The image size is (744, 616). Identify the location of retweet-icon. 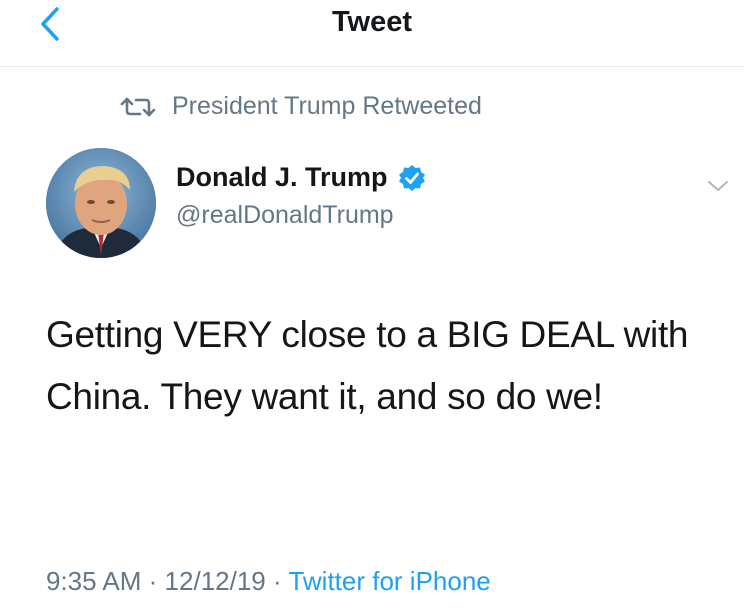
(138, 106).